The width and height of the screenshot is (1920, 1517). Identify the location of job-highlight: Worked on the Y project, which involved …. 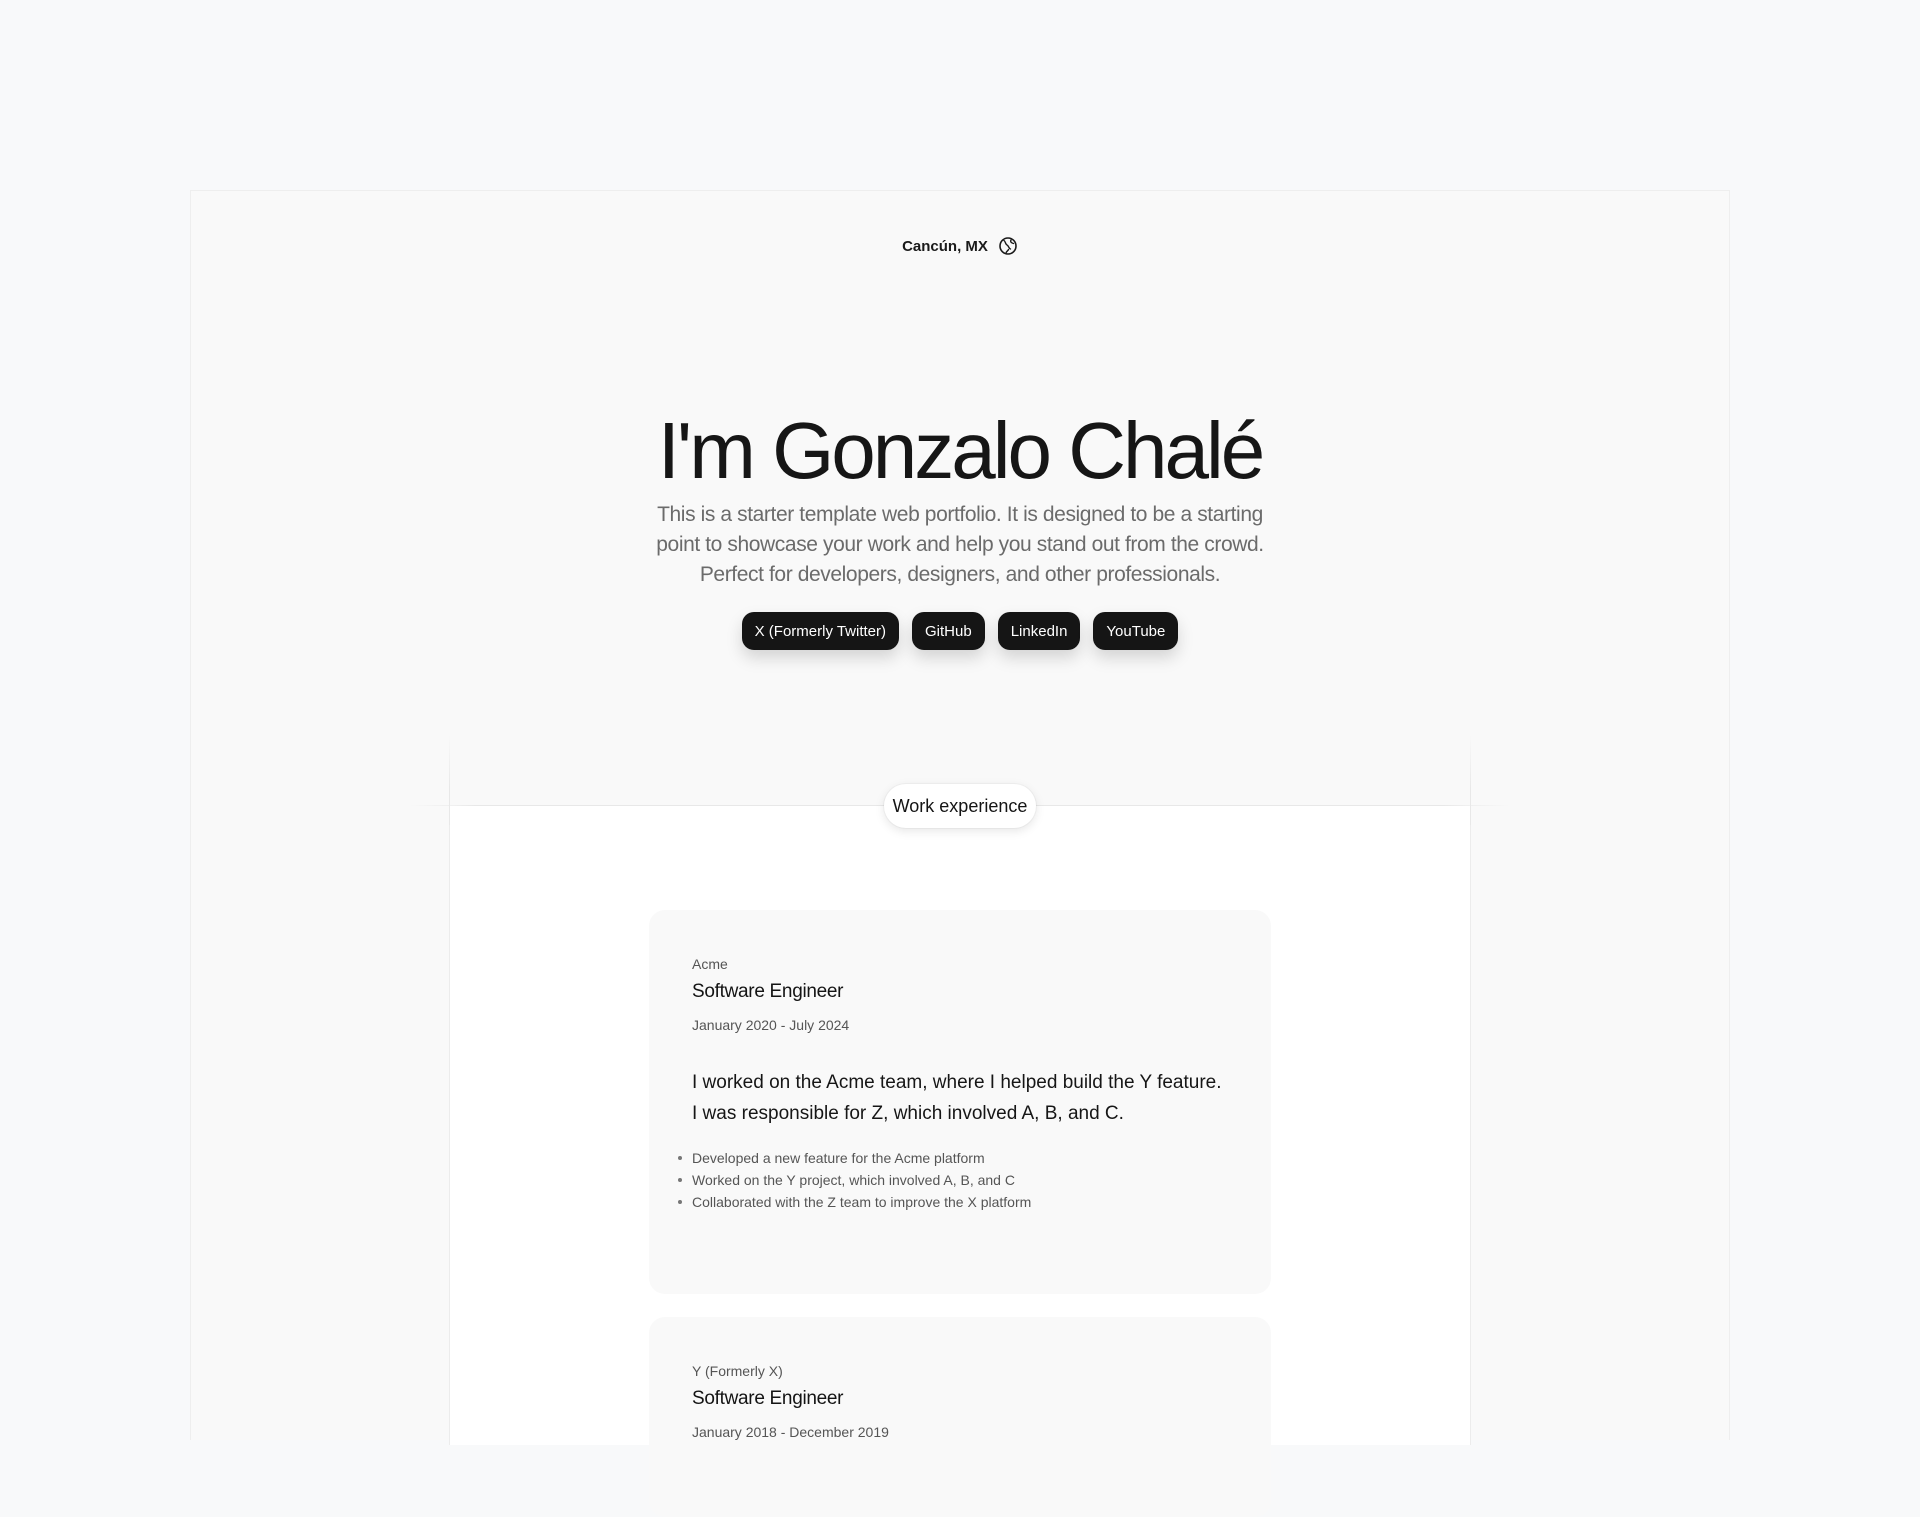
(953, 1180).